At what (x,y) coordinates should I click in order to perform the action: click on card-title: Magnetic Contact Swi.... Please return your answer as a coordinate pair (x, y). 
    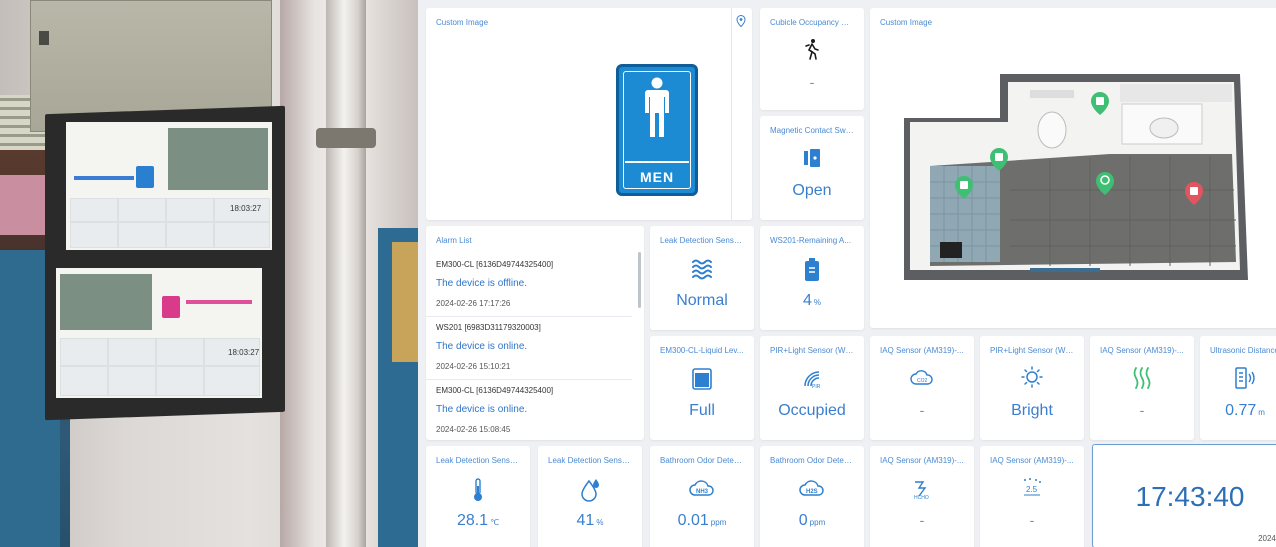
    Looking at the image, I should click on (812, 130).